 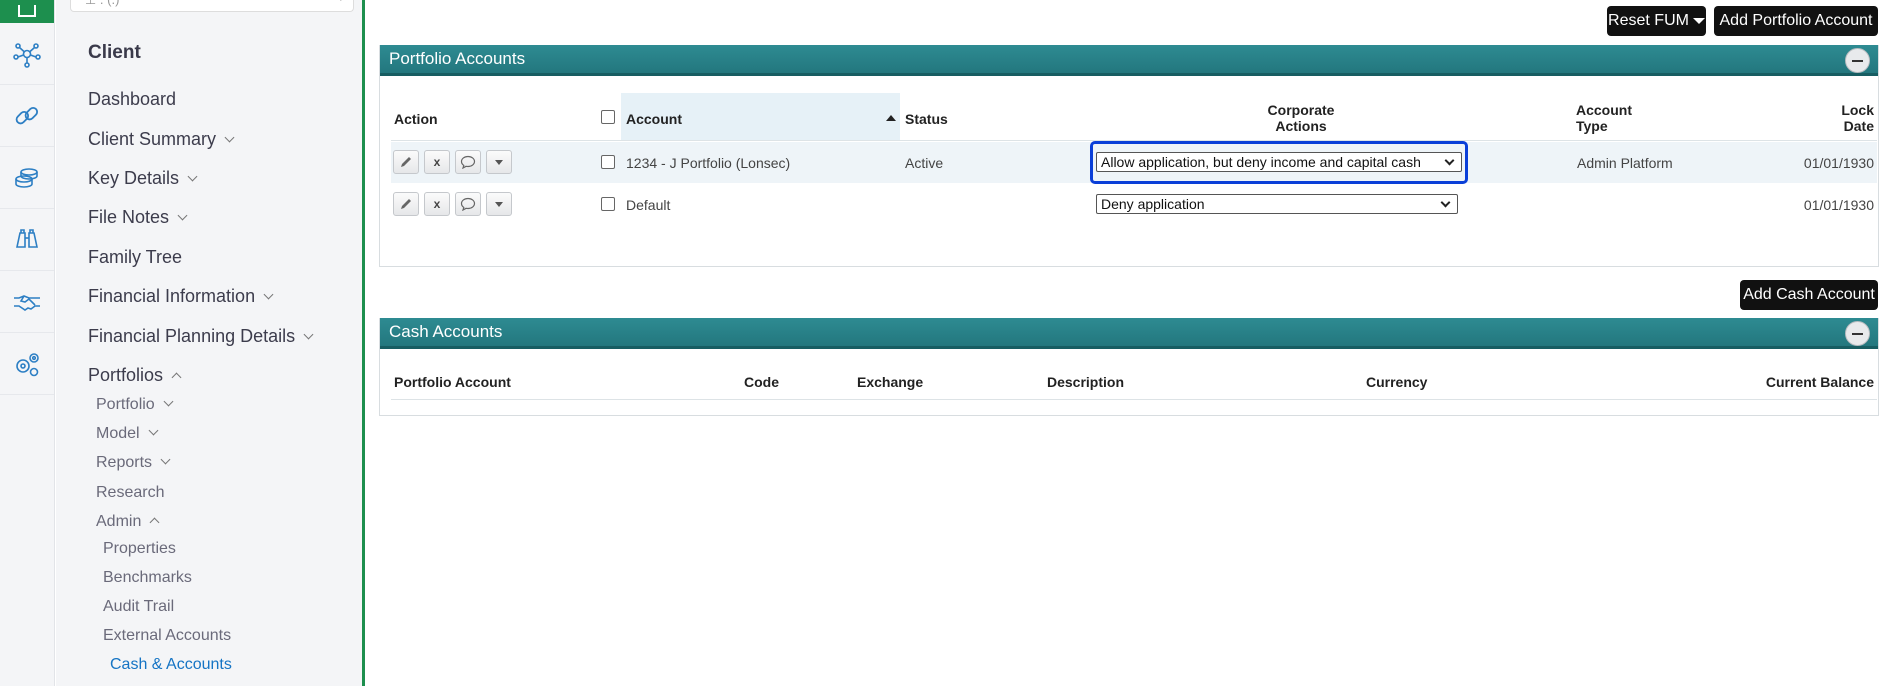 I want to click on nav-research-label: Research, so click(x=130, y=492).